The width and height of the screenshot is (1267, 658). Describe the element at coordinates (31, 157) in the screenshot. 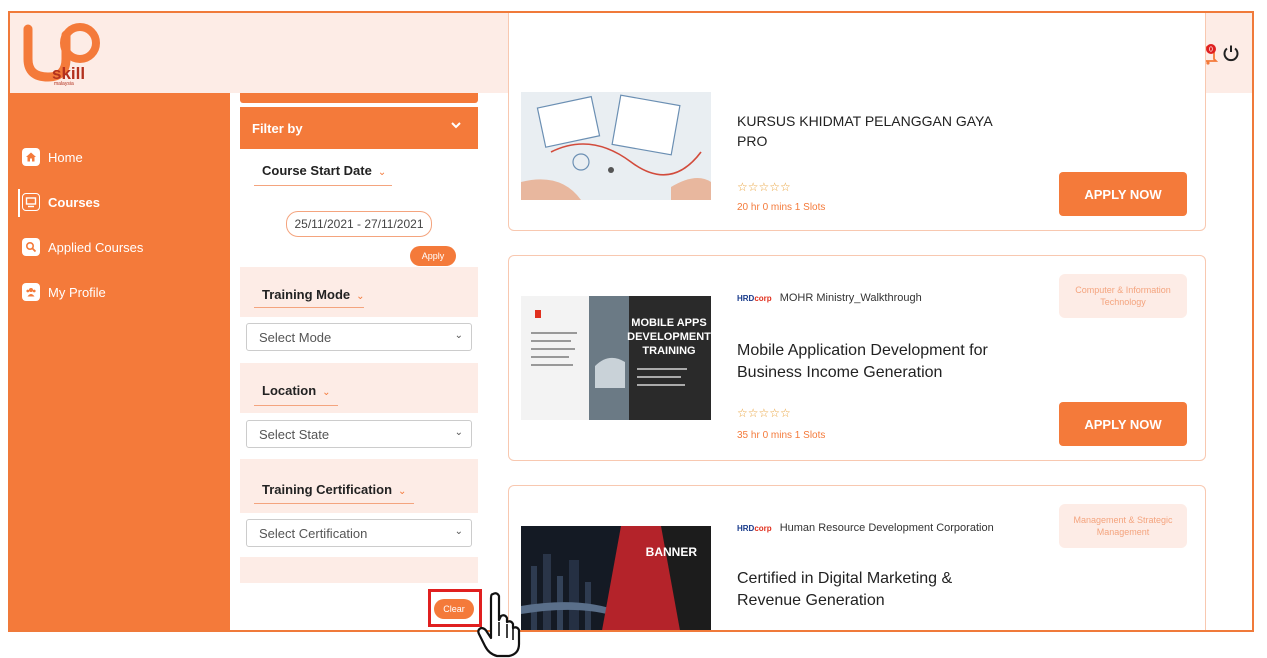

I see `home-icon` at that location.